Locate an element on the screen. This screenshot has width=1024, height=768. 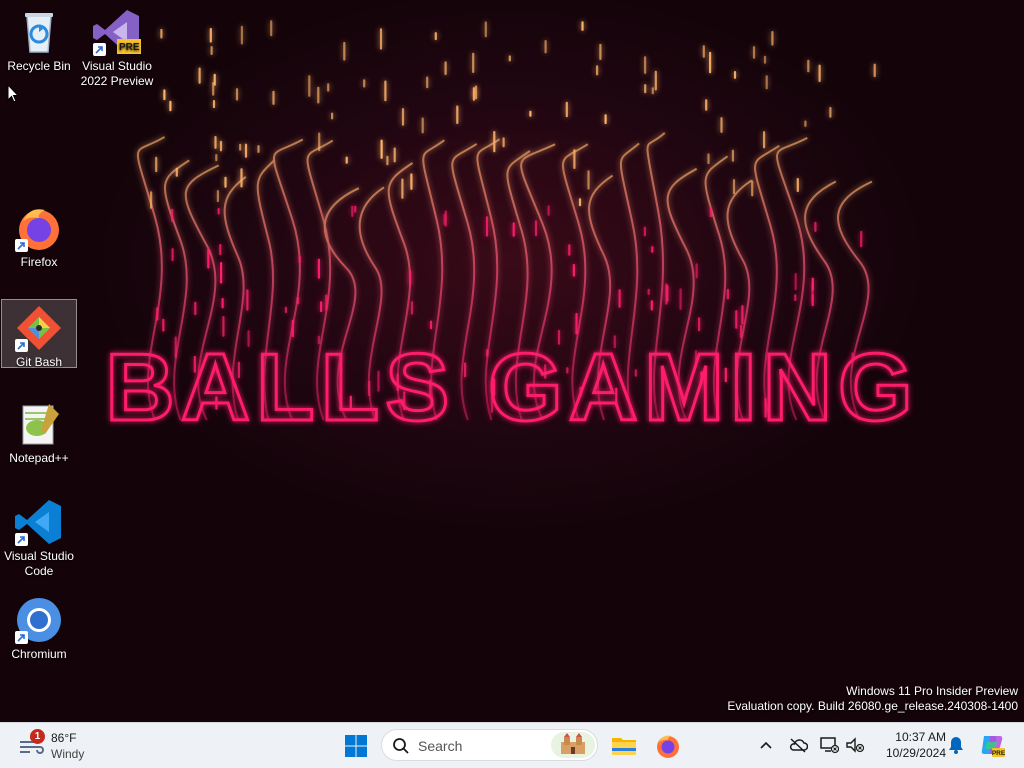
search-highlight-castle-icon is located at coordinates (573, 747).